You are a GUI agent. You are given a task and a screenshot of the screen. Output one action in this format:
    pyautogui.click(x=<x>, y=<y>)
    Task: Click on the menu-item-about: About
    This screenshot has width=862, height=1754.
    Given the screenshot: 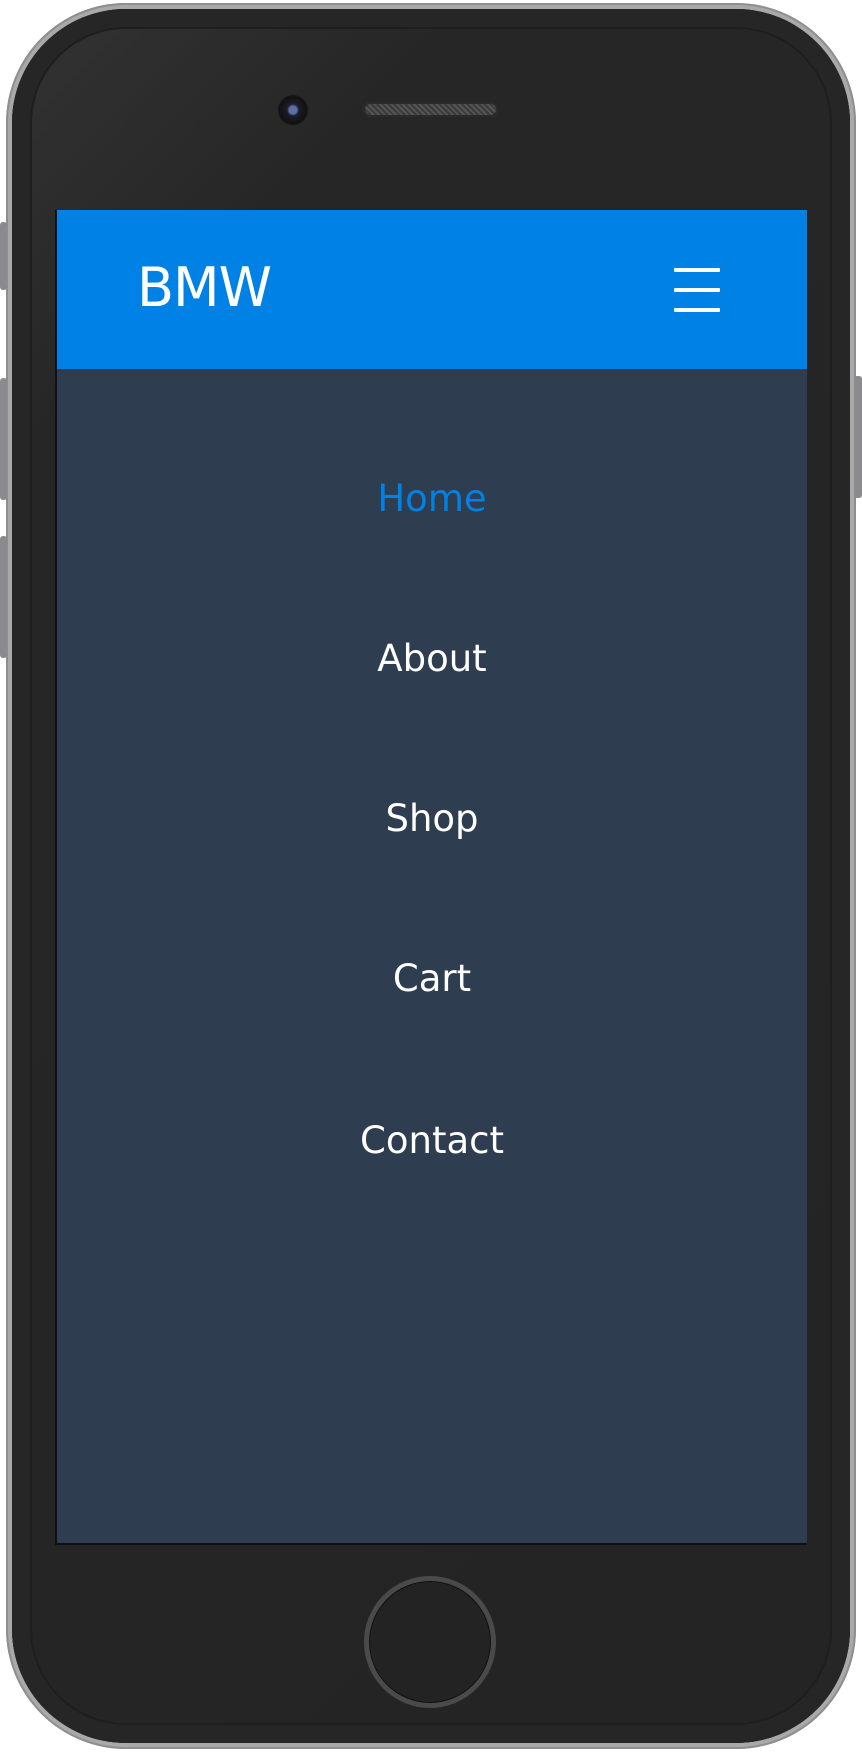 What is the action you would take?
    pyautogui.click(x=432, y=659)
    